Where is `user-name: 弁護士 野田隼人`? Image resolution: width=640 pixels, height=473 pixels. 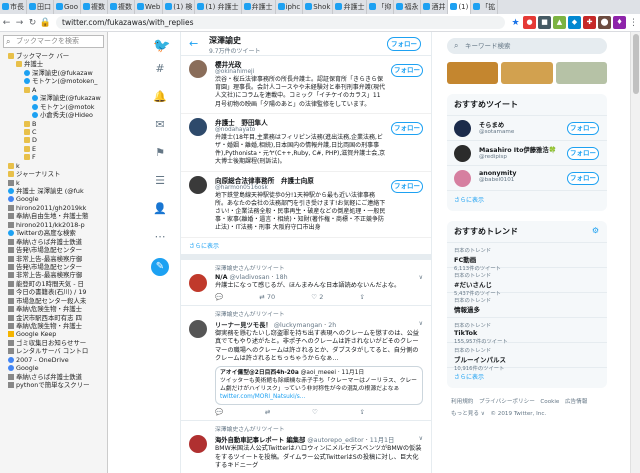
user-name: 弁護士 野田隼人 is located at coordinates (300, 122).